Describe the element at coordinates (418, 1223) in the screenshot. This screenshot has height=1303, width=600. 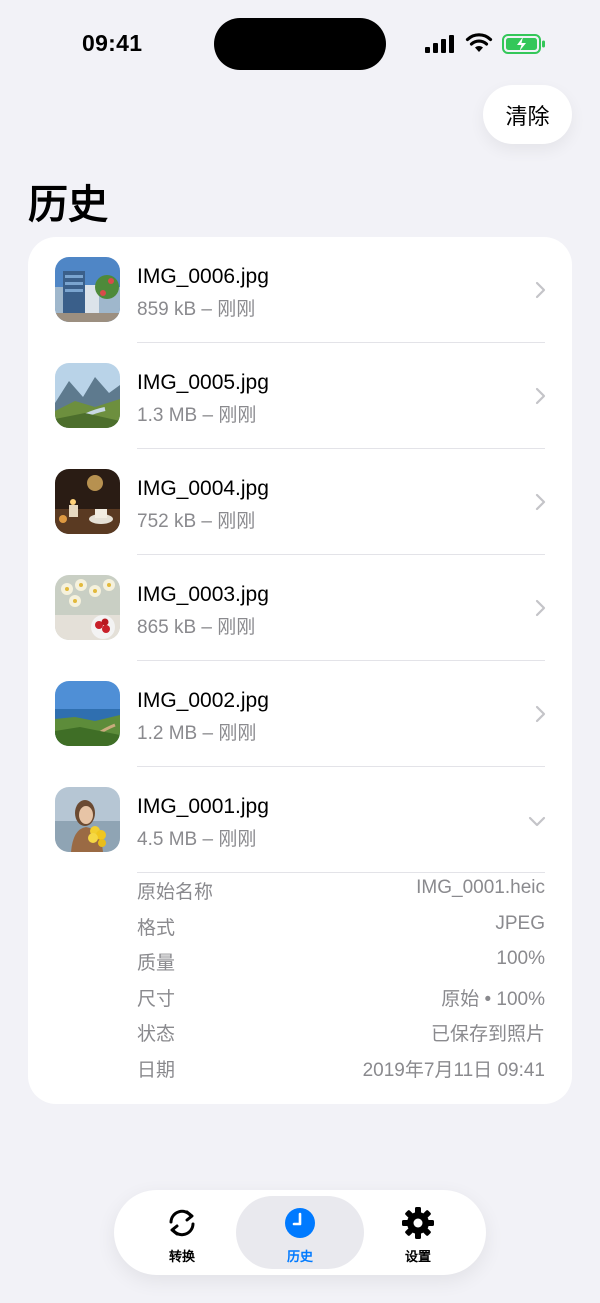
I see `gear-icon` at that location.